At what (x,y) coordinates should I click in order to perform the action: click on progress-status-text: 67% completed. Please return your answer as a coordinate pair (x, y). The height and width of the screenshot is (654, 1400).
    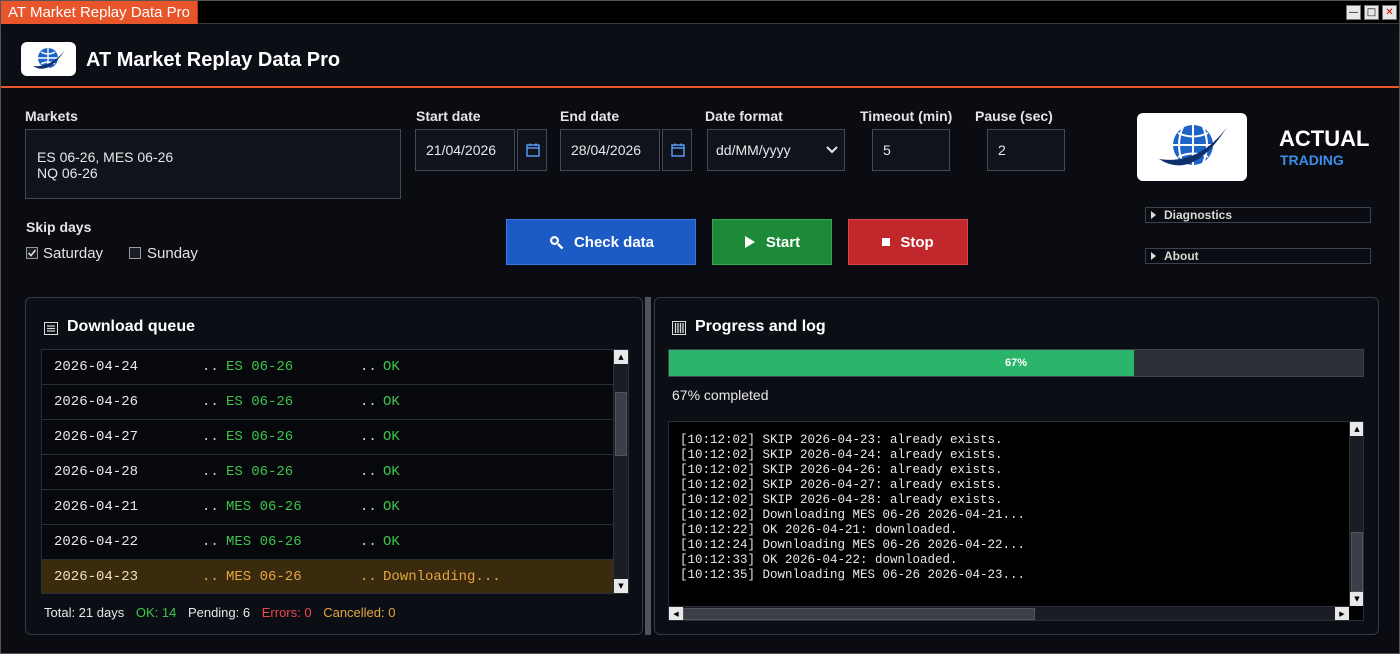
    Looking at the image, I should click on (720, 395).